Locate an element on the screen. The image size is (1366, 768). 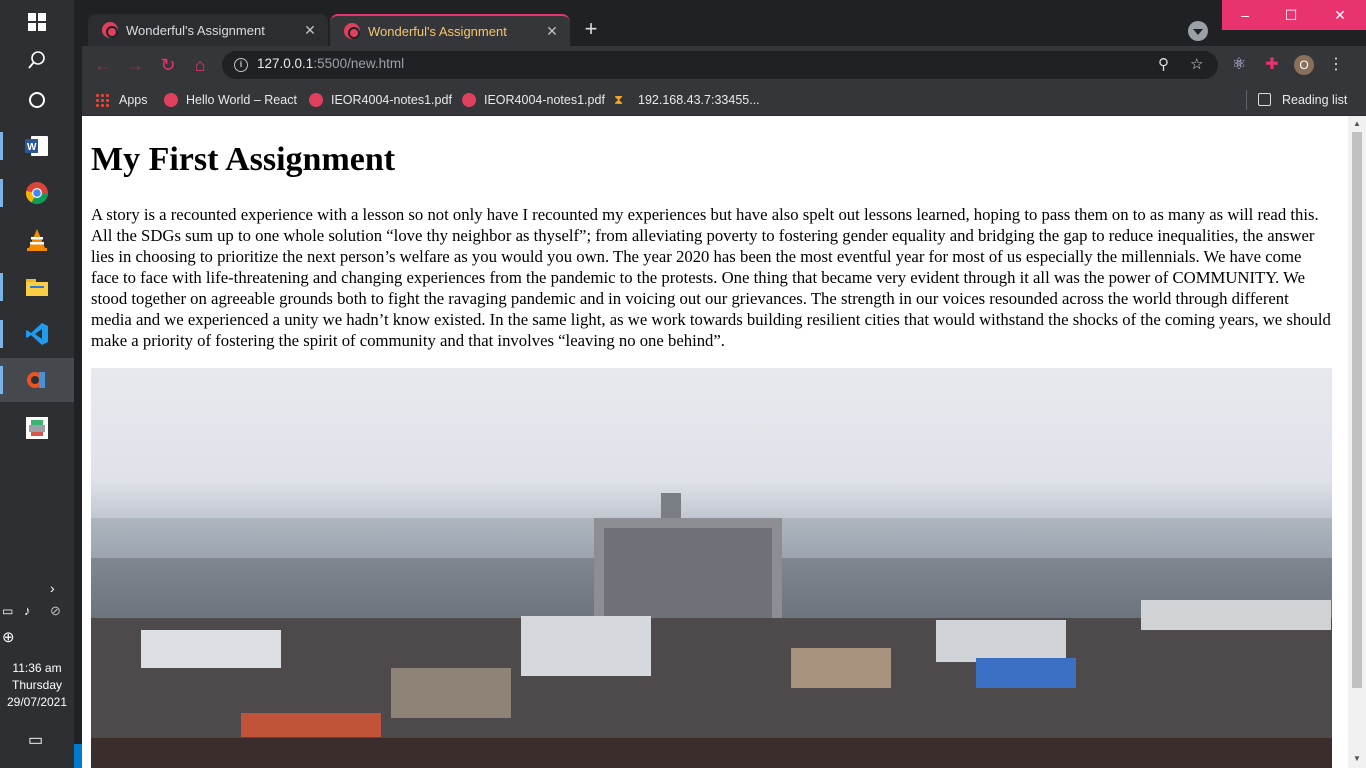
search-icon is located at coordinates (37, 60).